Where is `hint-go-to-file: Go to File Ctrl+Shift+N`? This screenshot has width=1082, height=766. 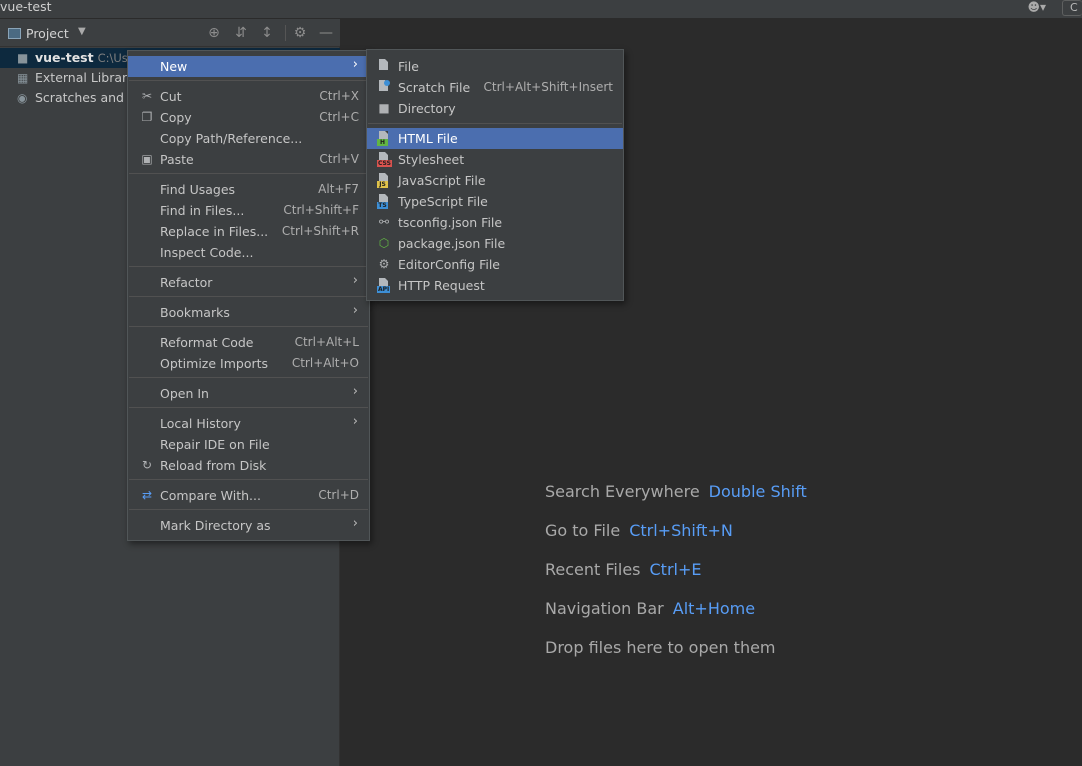
hint-go-to-file: Go to File Ctrl+Shift+N is located at coordinates (639, 530).